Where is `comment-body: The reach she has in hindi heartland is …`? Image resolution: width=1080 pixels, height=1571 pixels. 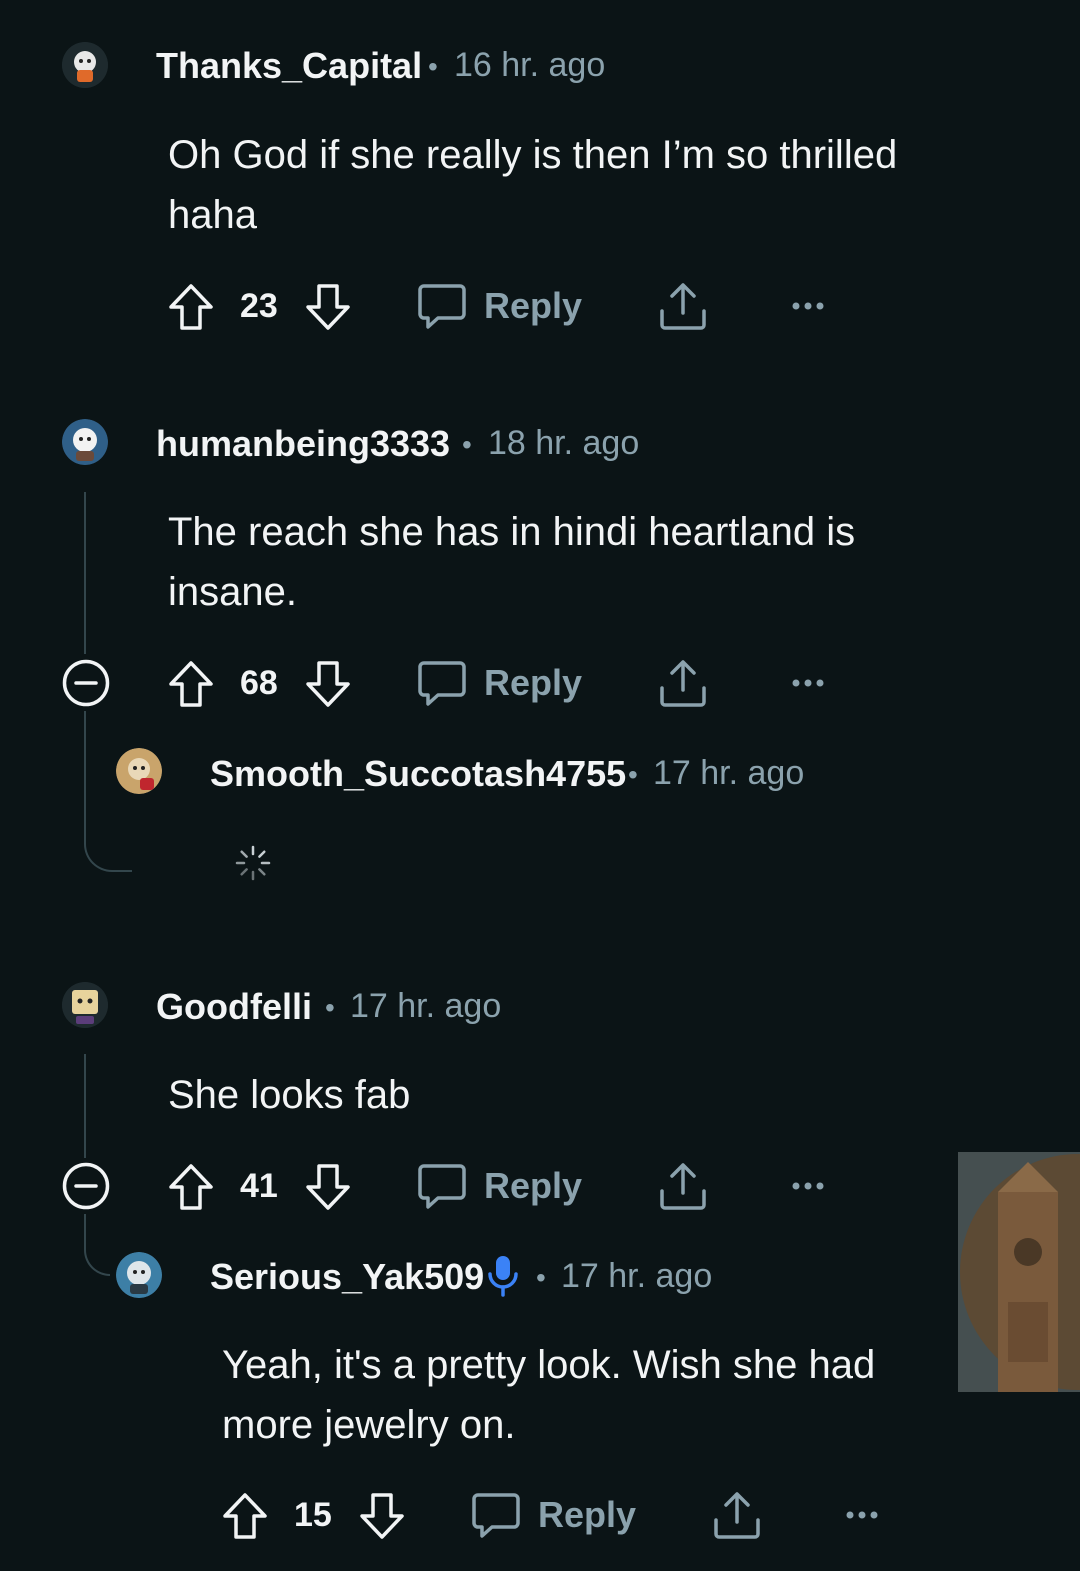 comment-body: The reach she has in hindi heartland is … is located at coordinates (512, 562).